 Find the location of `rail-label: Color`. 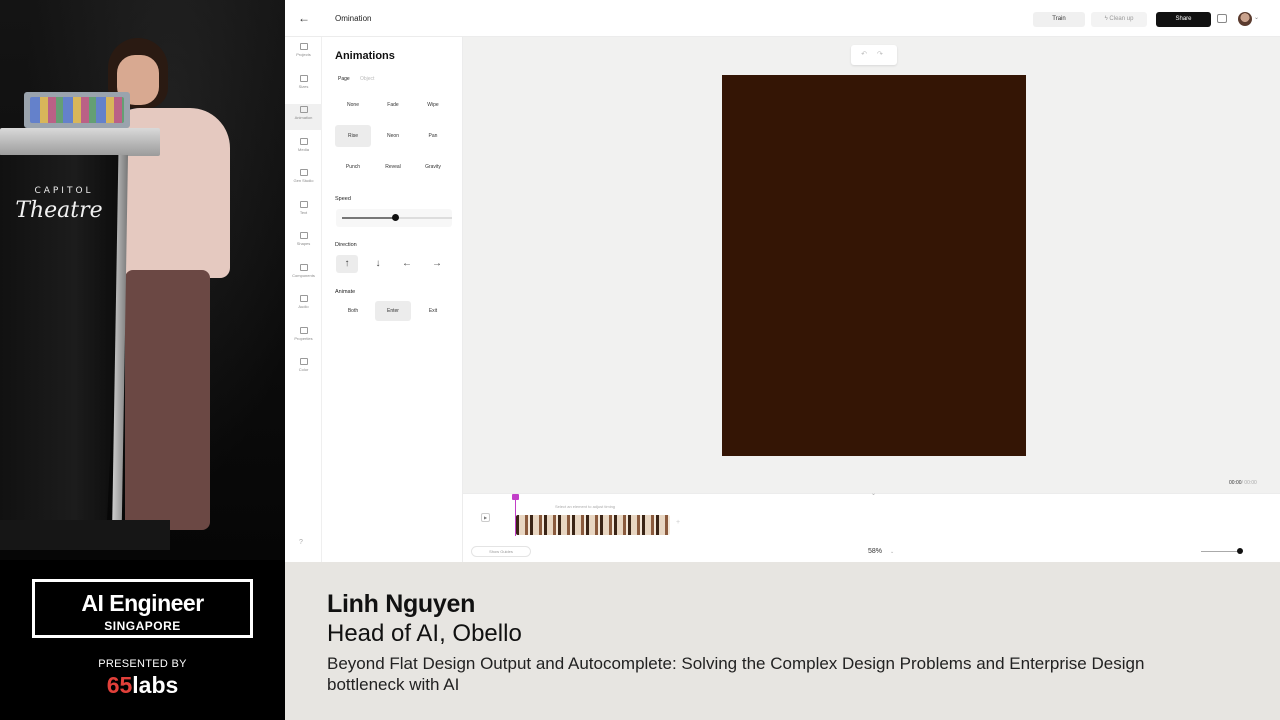

rail-label: Color is located at coordinates (303, 369).